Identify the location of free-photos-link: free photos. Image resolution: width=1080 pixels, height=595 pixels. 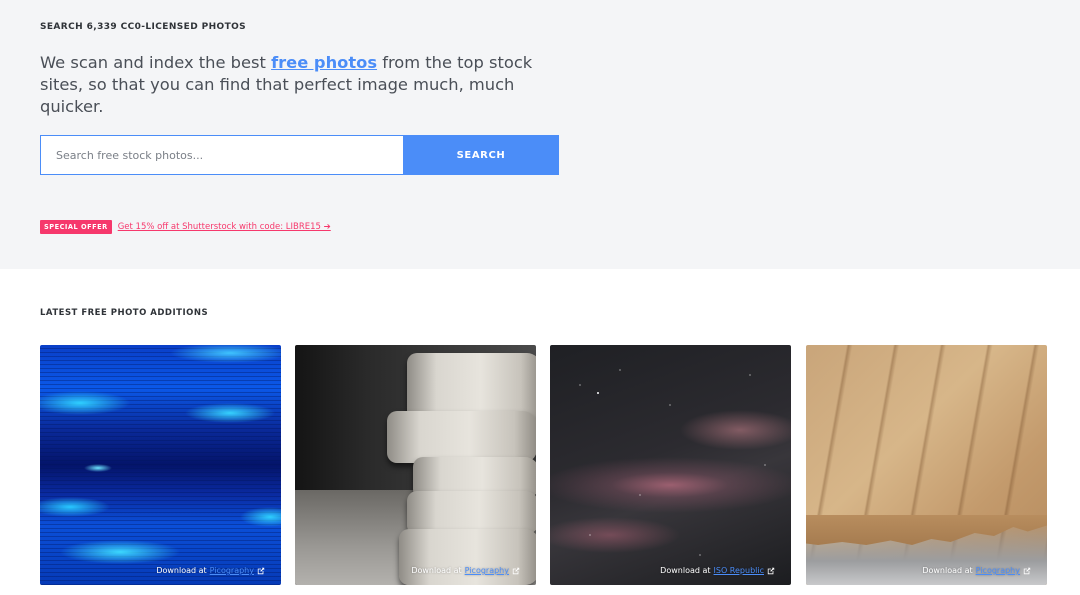
(324, 62).